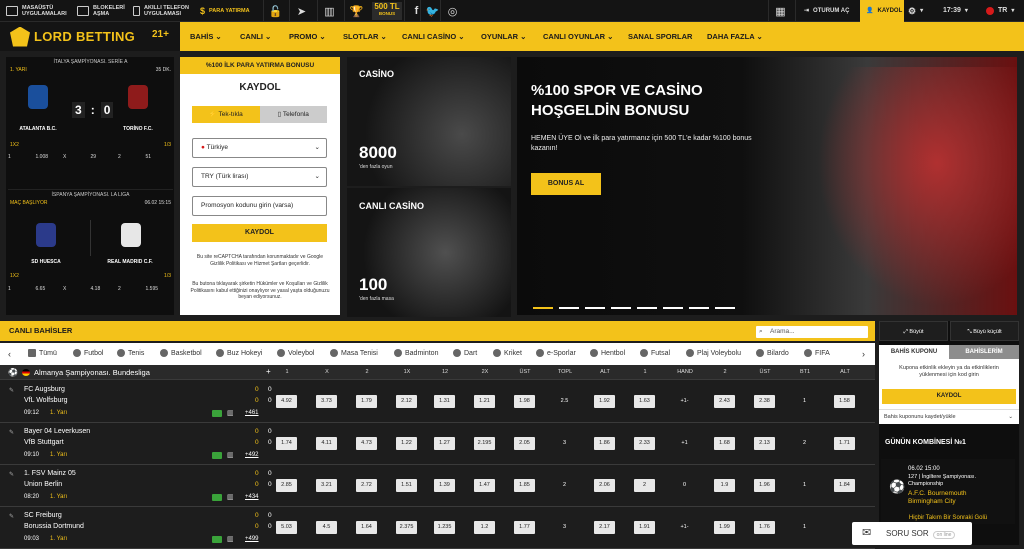  Describe the element at coordinates (604, 443) in the screenshot. I see `odd-button: 1.86` at that location.